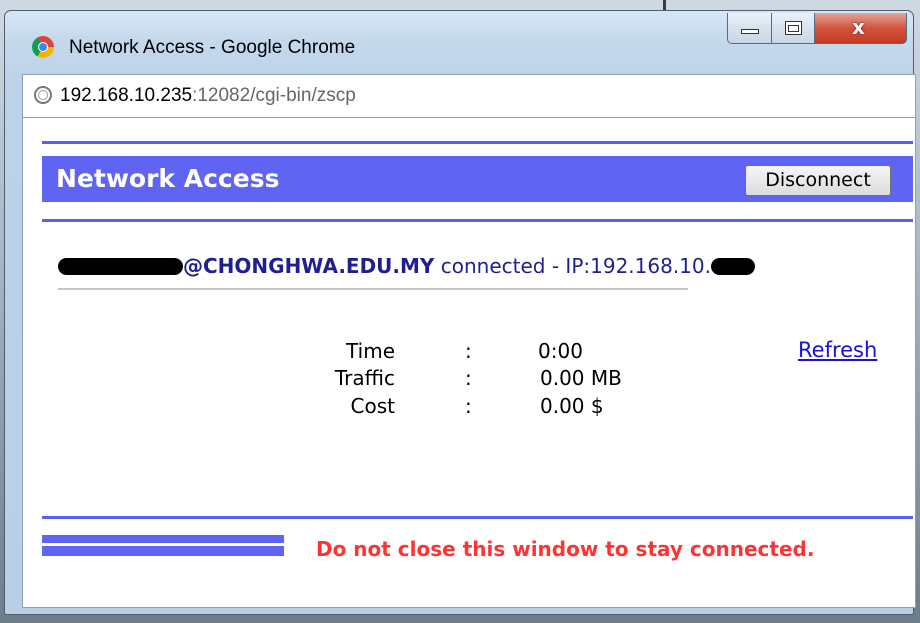 The image size is (920, 623). What do you see at coordinates (572, 406) in the screenshot?
I see `cost-value: 0.00 $` at bounding box center [572, 406].